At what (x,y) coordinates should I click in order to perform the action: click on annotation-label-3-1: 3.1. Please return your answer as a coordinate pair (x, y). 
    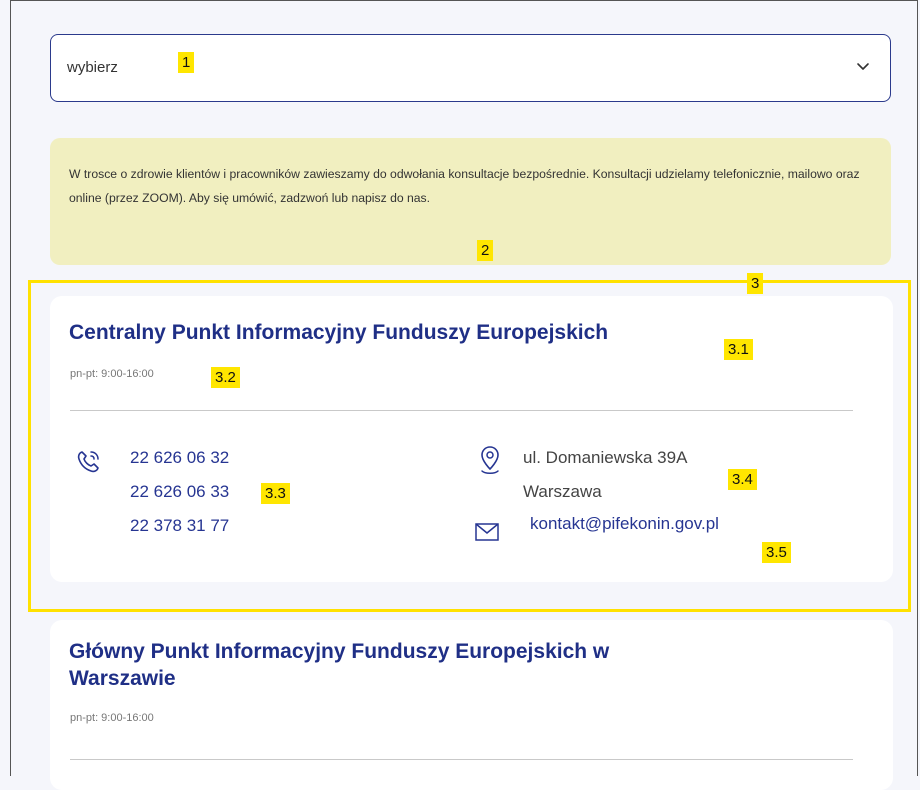
    Looking at the image, I should click on (738, 349).